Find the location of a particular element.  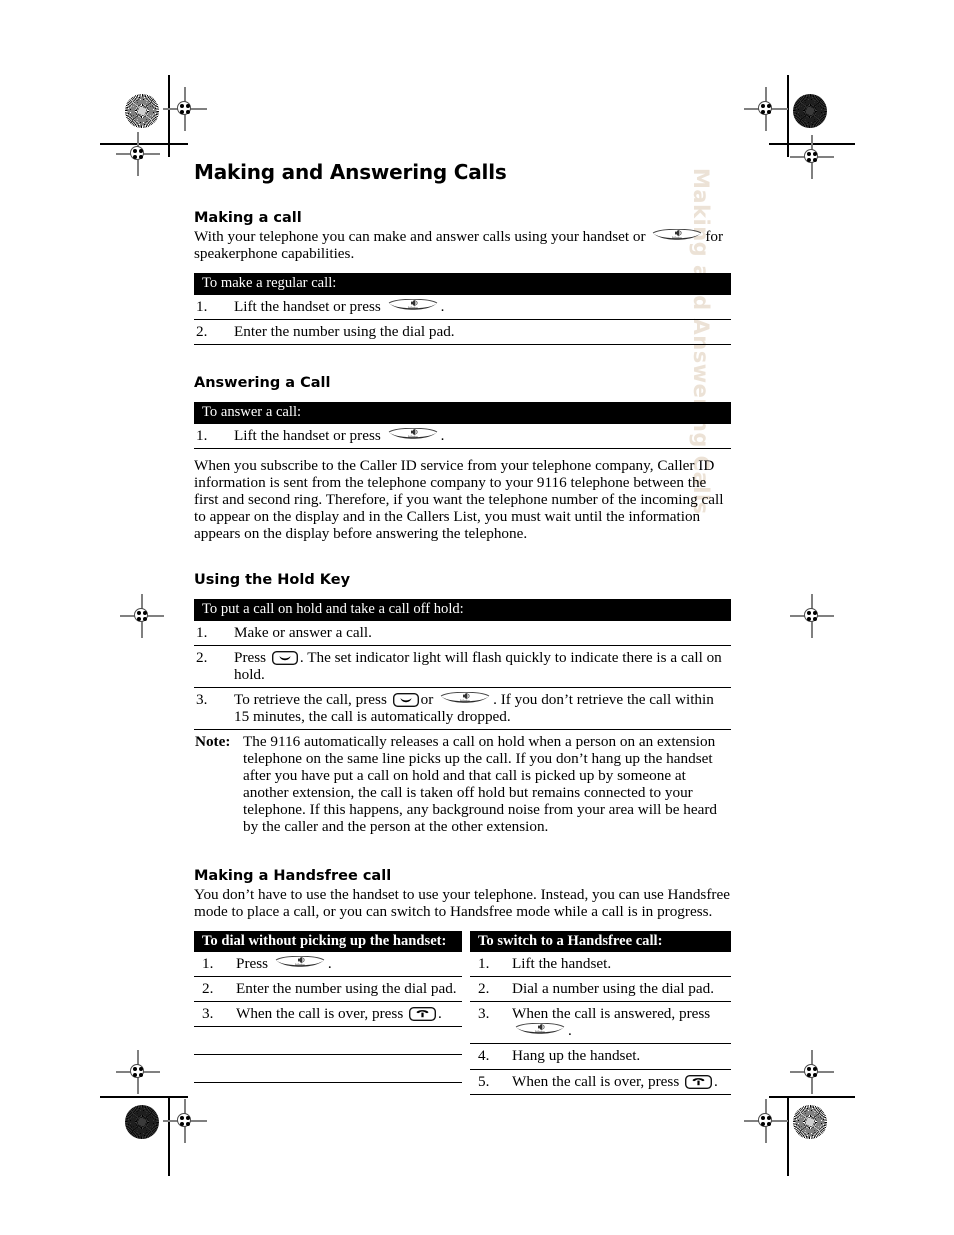

step-text-before: Press is located at coordinates (252, 964).